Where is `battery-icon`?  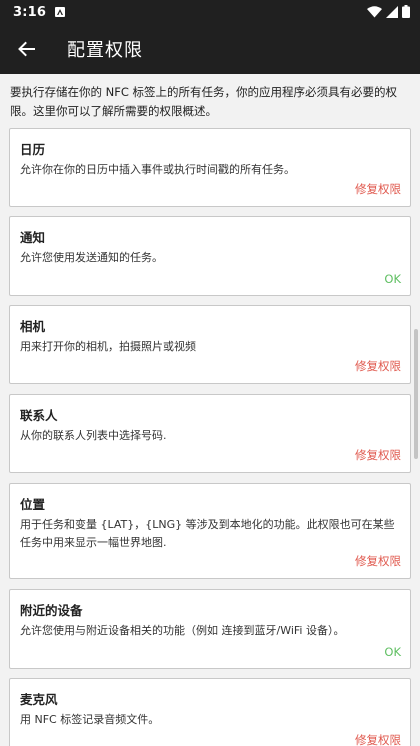 battery-icon is located at coordinates (406, 12).